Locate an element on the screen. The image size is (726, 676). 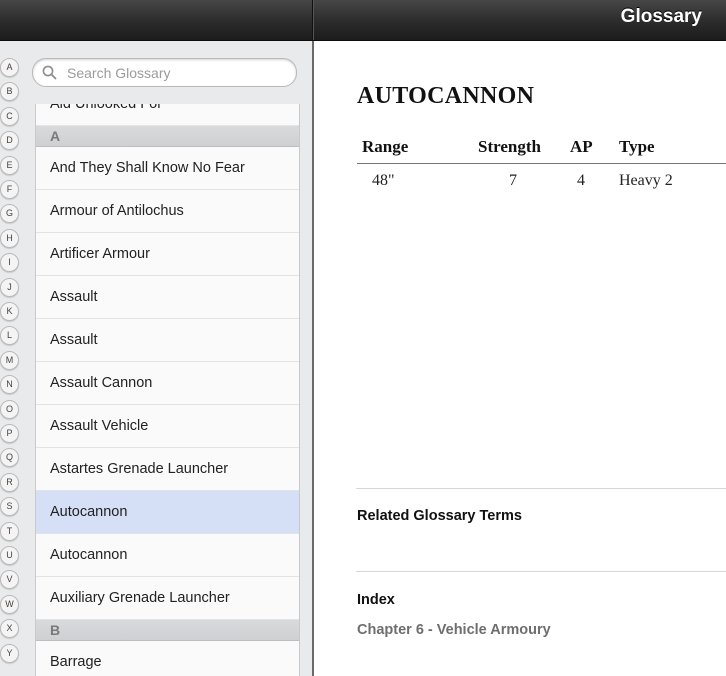
alphabet-letter-o: O is located at coordinates (9, 409).